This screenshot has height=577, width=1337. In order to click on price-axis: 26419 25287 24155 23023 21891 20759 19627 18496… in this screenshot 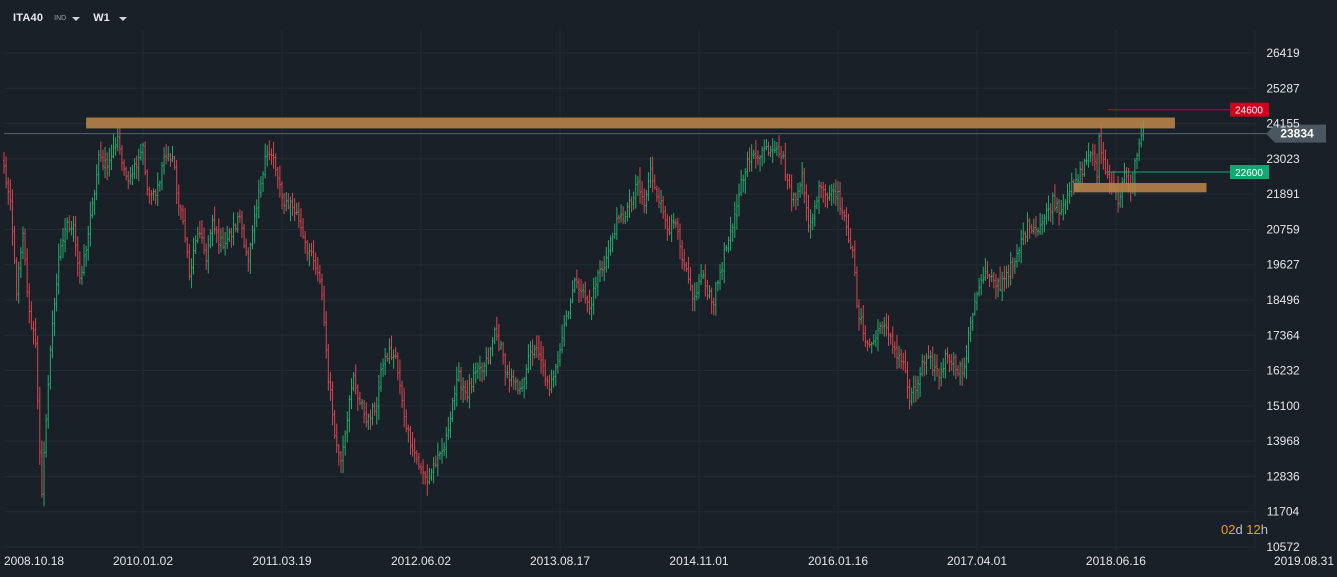, I will do `click(1283, 300)`.